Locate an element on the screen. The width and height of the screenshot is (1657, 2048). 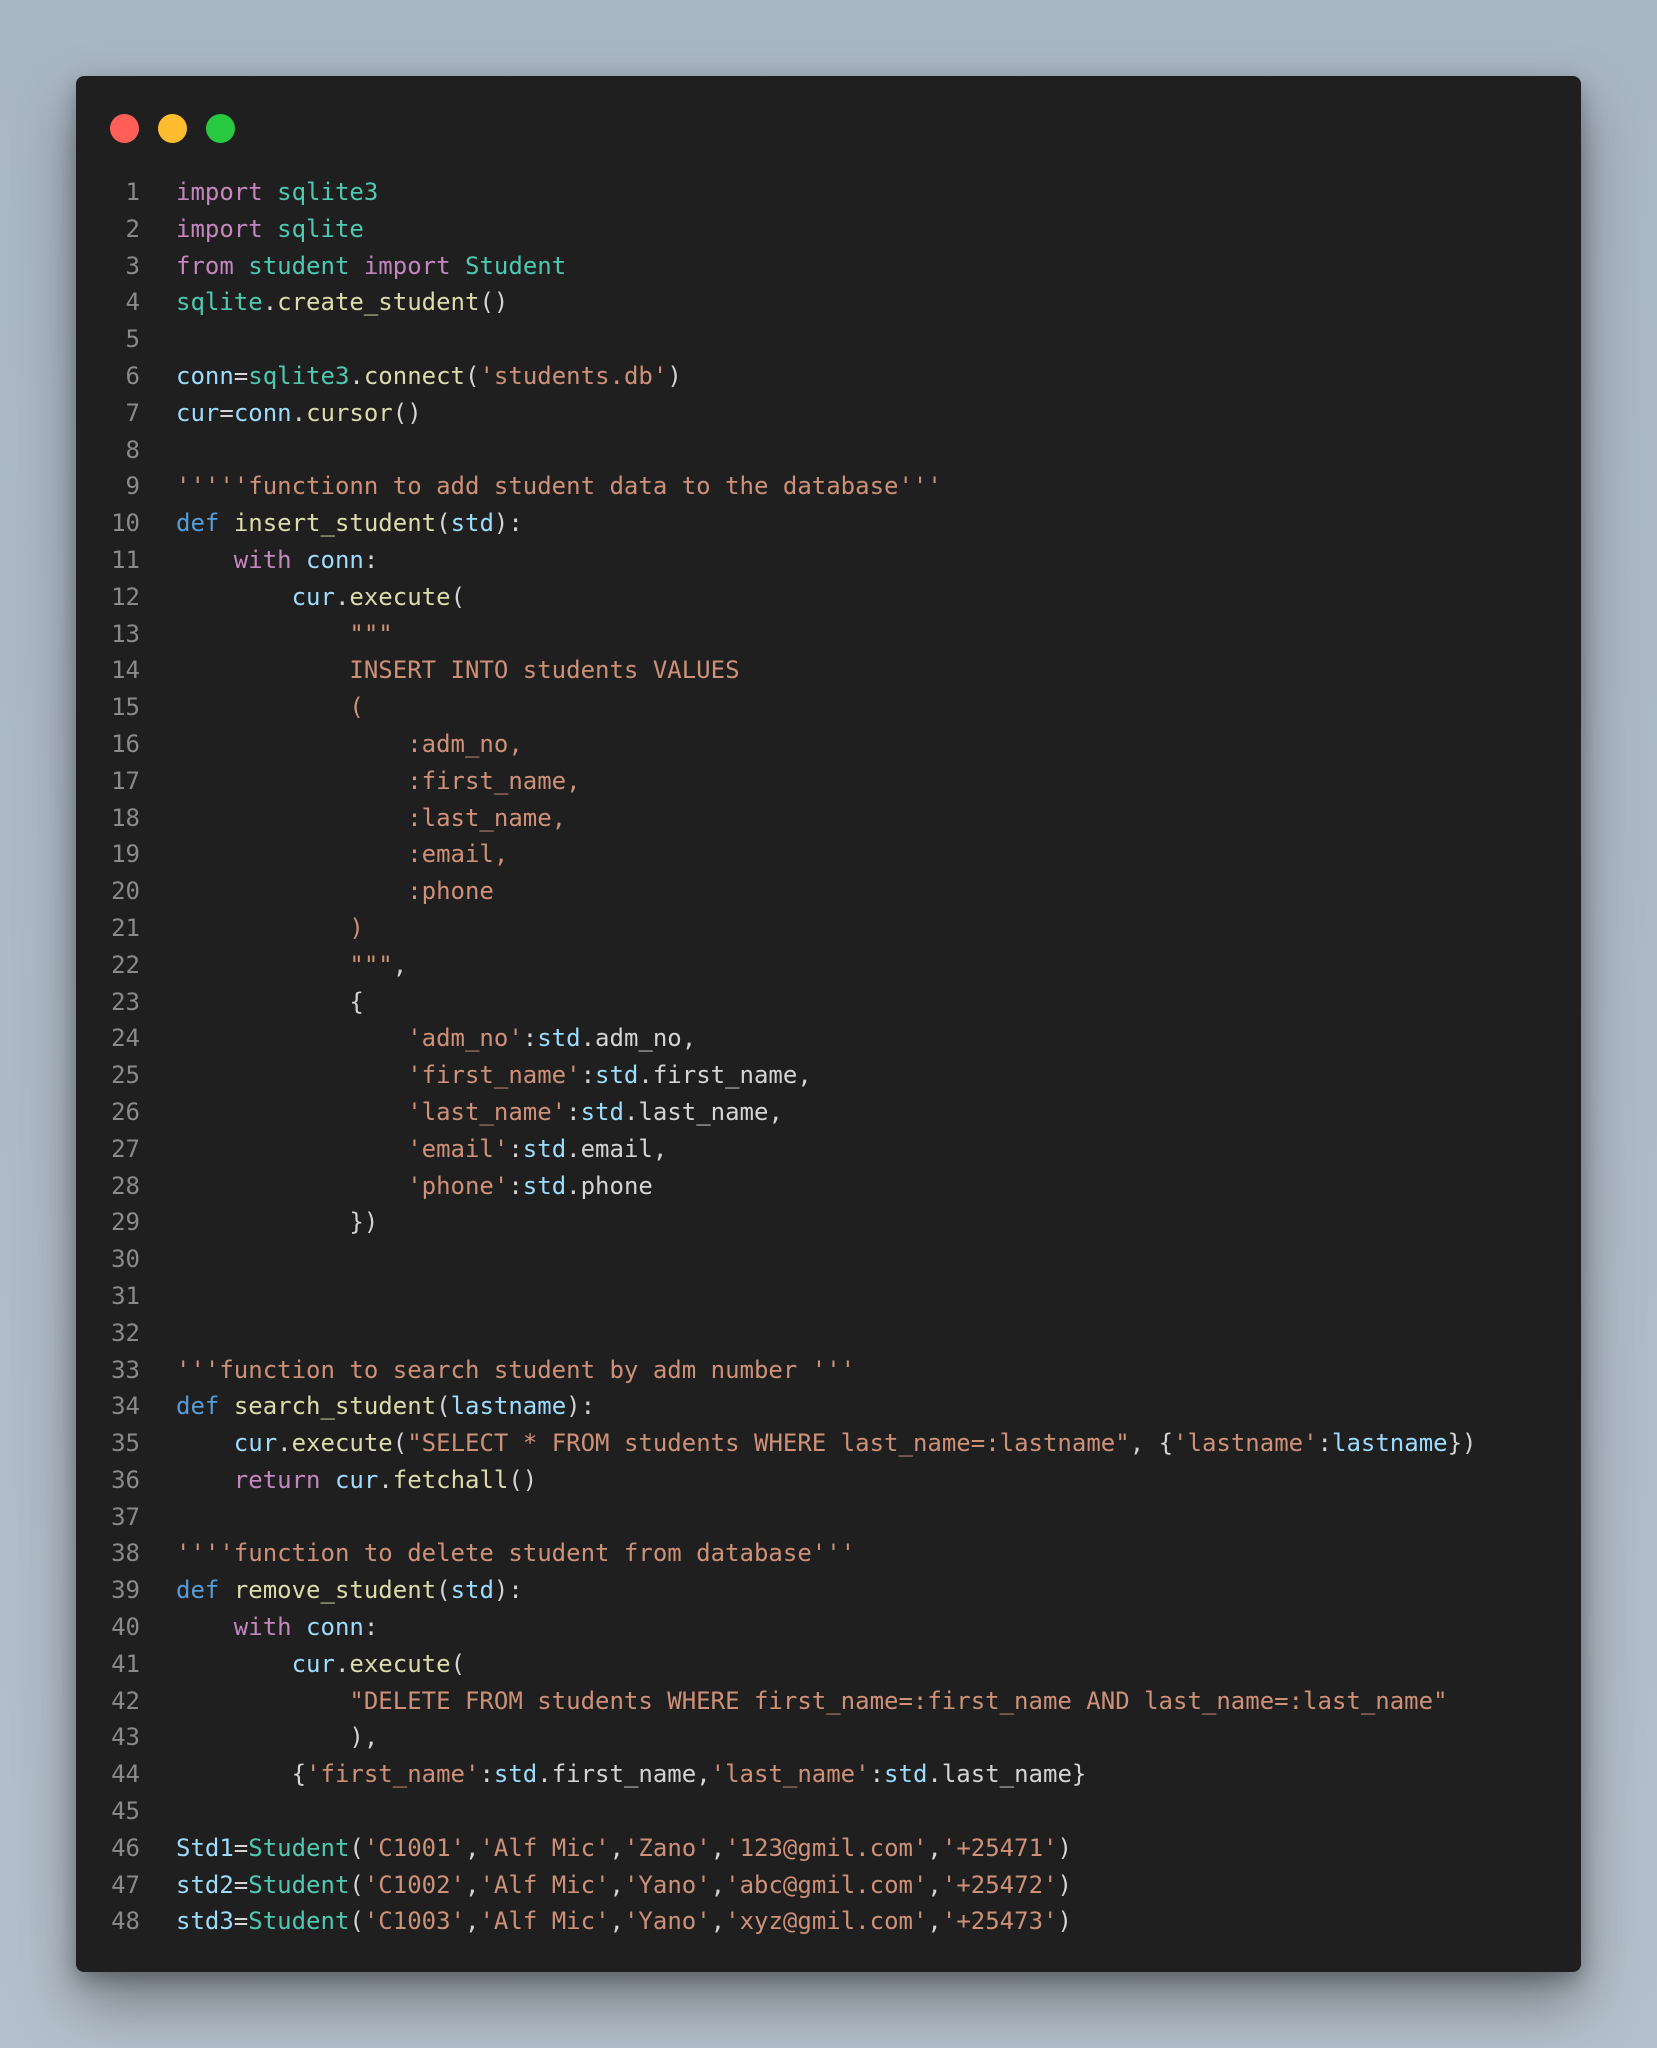
code-line: 25 'first_name':std.first_name, is located at coordinates (828, 1075).